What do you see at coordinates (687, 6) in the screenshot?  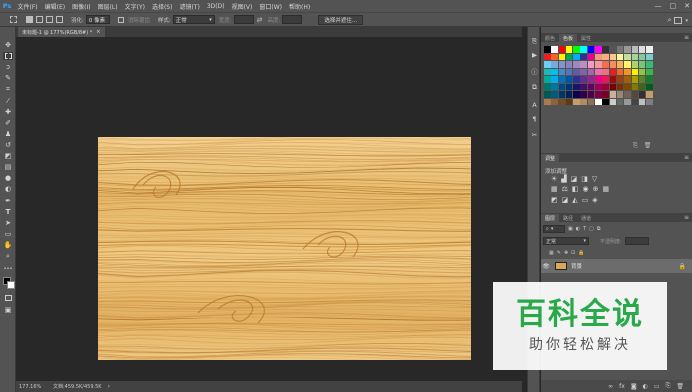 I see `close-window-button: ✕` at bounding box center [687, 6].